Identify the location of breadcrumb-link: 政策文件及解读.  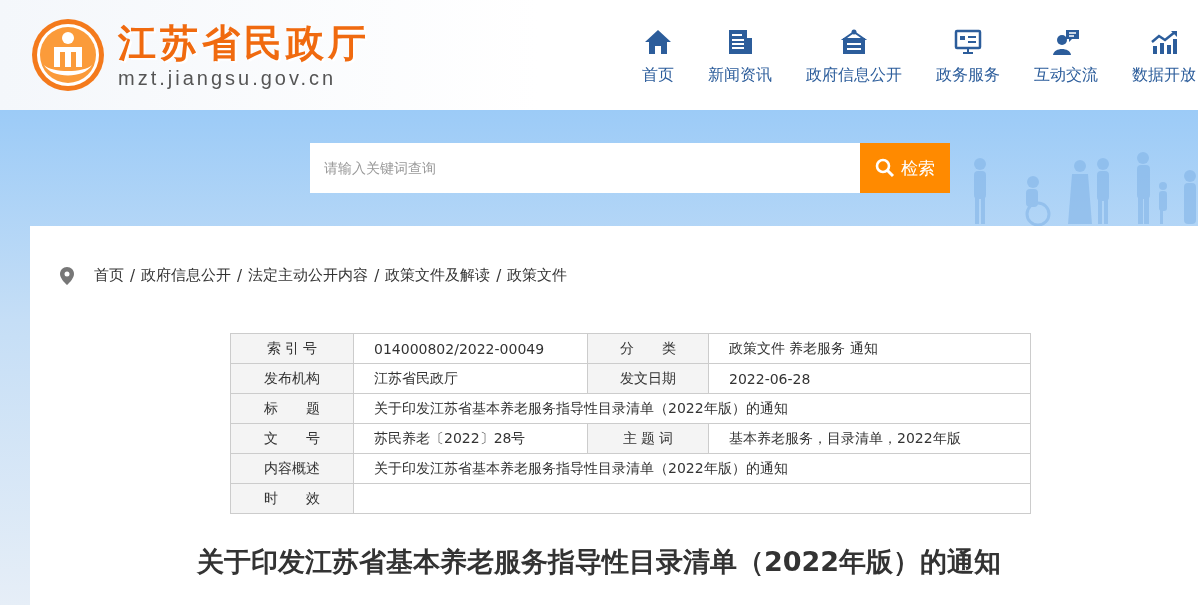
(438, 275).